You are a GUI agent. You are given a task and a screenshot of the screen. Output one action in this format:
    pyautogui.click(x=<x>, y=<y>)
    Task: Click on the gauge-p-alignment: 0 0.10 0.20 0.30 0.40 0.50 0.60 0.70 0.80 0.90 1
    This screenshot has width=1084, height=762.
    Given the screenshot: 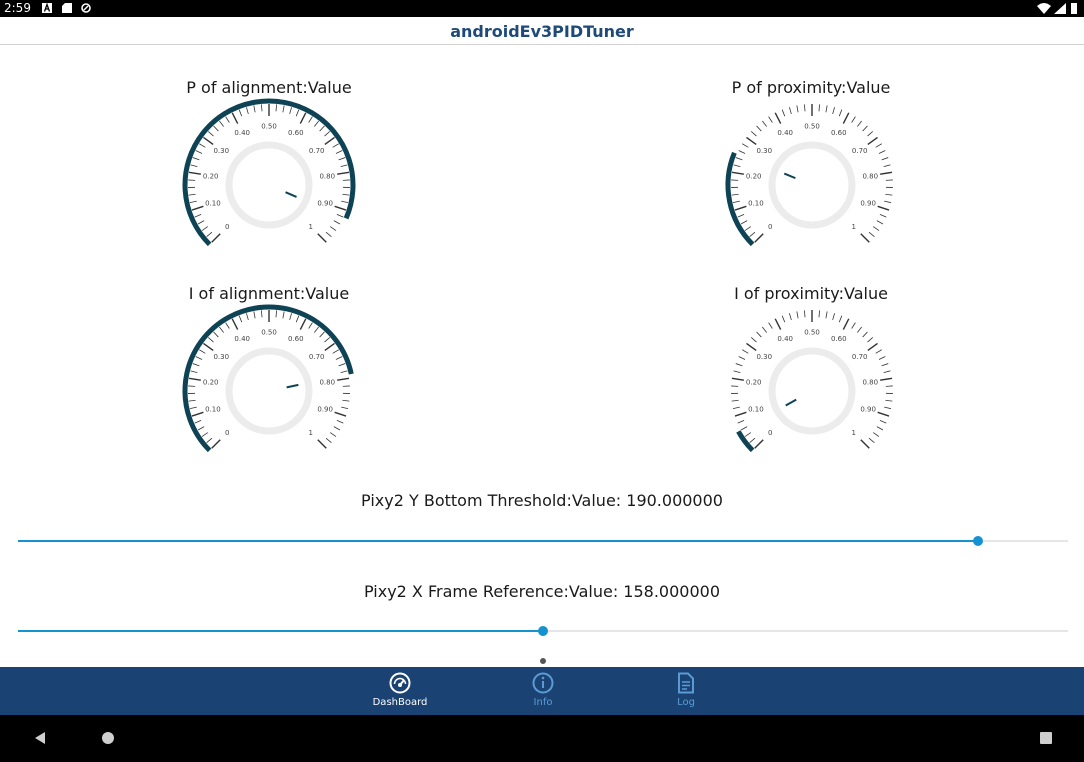 What is the action you would take?
    pyautogui.click(x=269, y=172)
    